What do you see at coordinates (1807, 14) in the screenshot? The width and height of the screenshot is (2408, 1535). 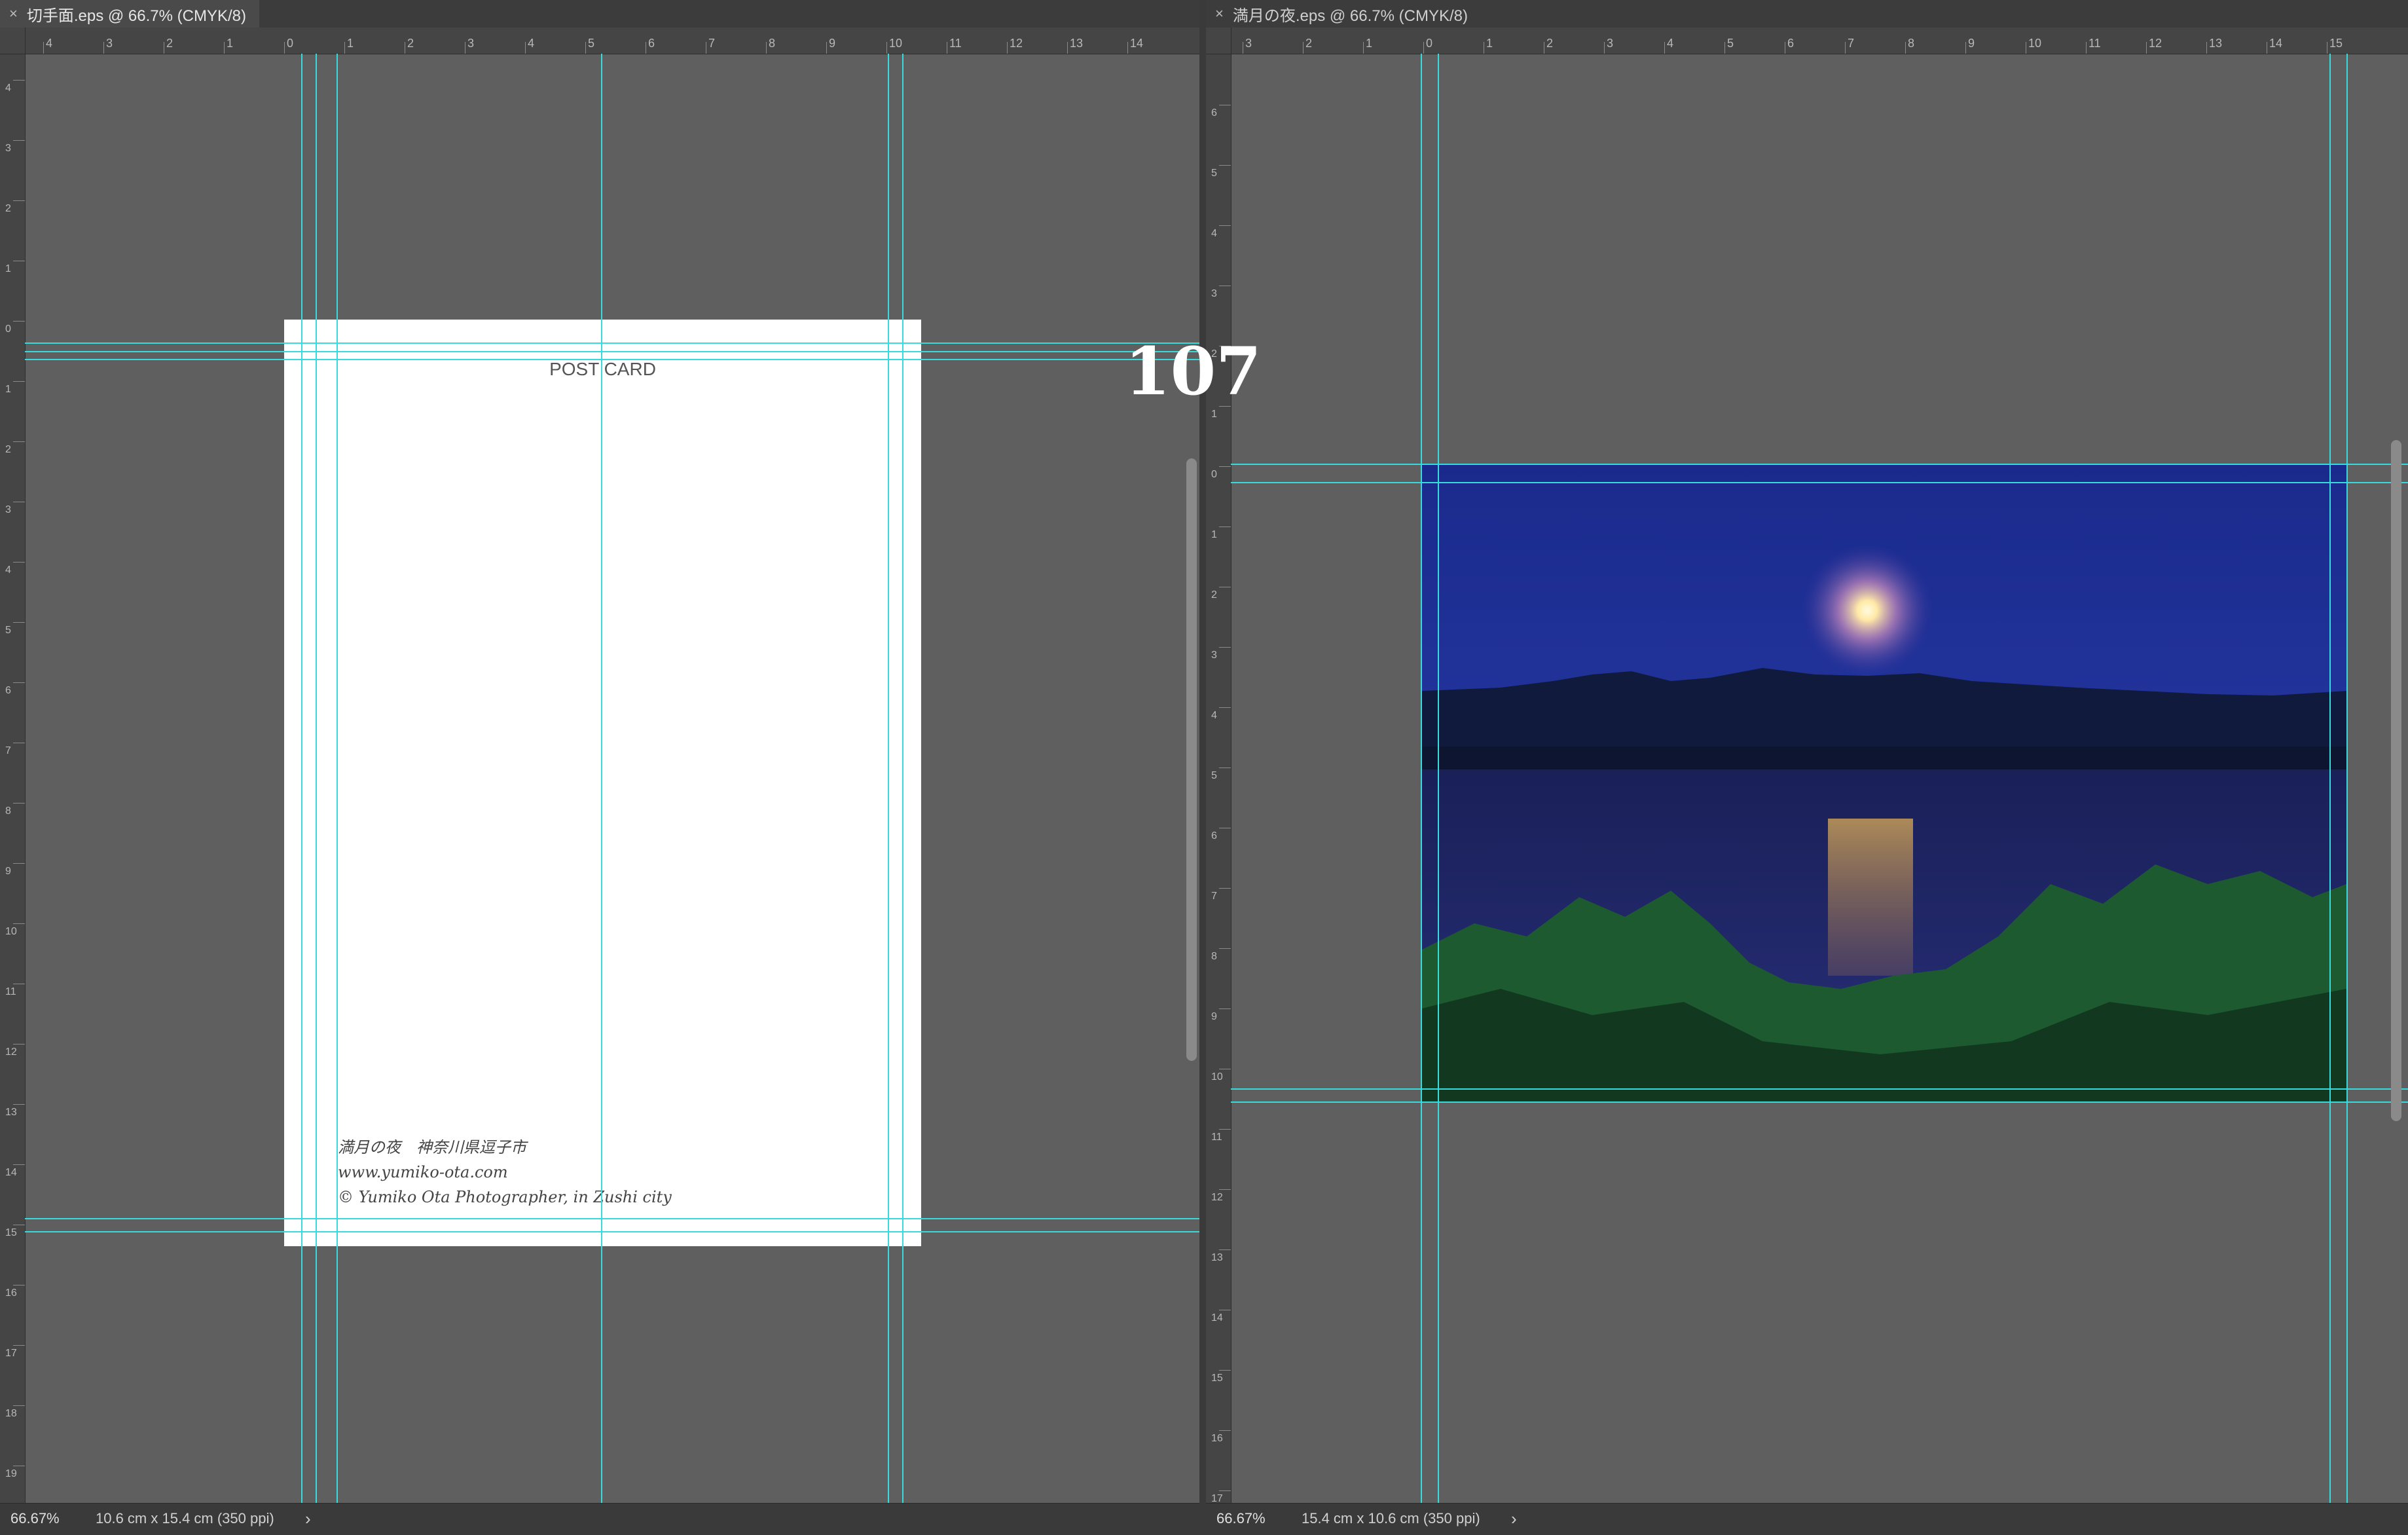 I see `tab-bar: × 満月の夜.eps @ 66.7% (CMYK/8)` at bounding box center [1807, 14].